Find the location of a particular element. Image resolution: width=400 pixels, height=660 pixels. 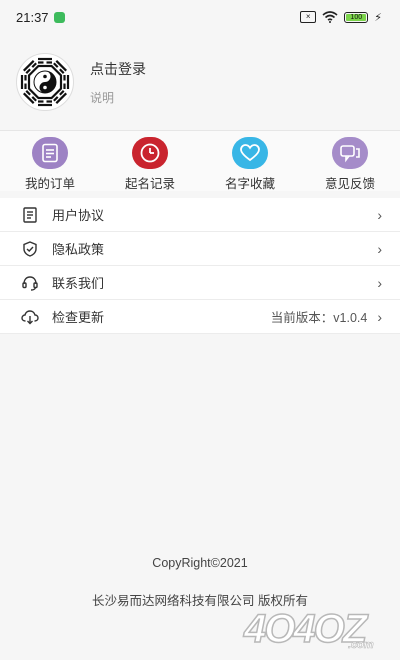

shortcut-row: 我的订单 起名记录 名字收藏 意见反馈 is located at coordinates (200, 161).